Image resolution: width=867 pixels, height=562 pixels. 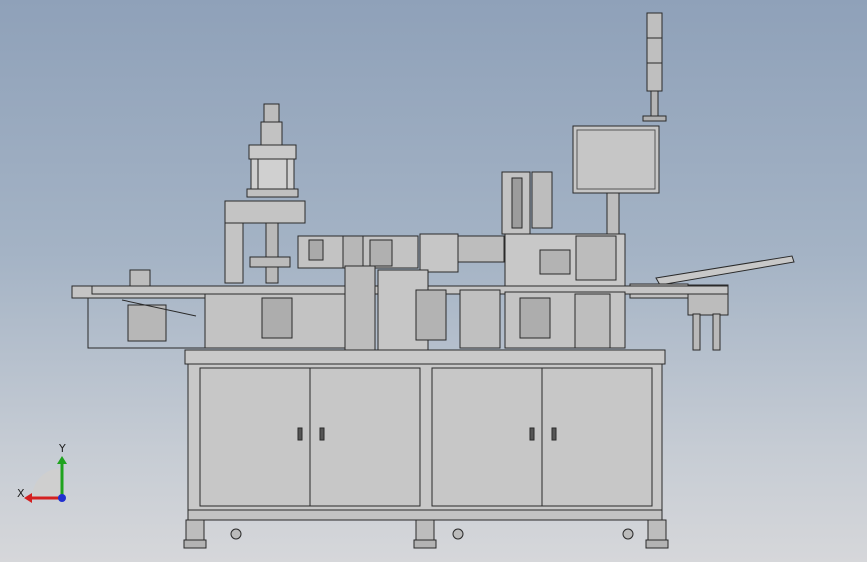 What do you see at coordinates (616, 182) in the screenshot?
I see `hmi-panel` at bounding box center [616, 182].